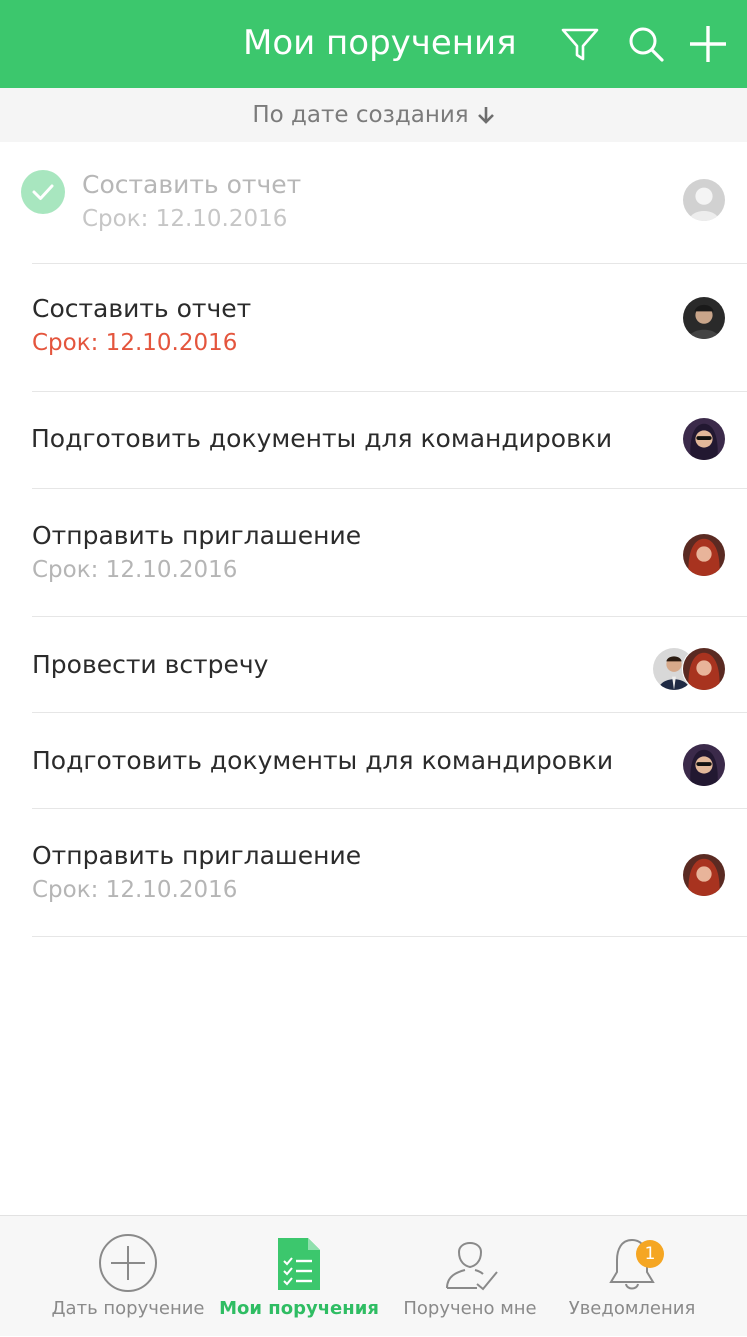  What do you see at coordinates (150, 664) in the screenshot?
I see `task-title: Провести встречу` at bounding box center [150, 664].